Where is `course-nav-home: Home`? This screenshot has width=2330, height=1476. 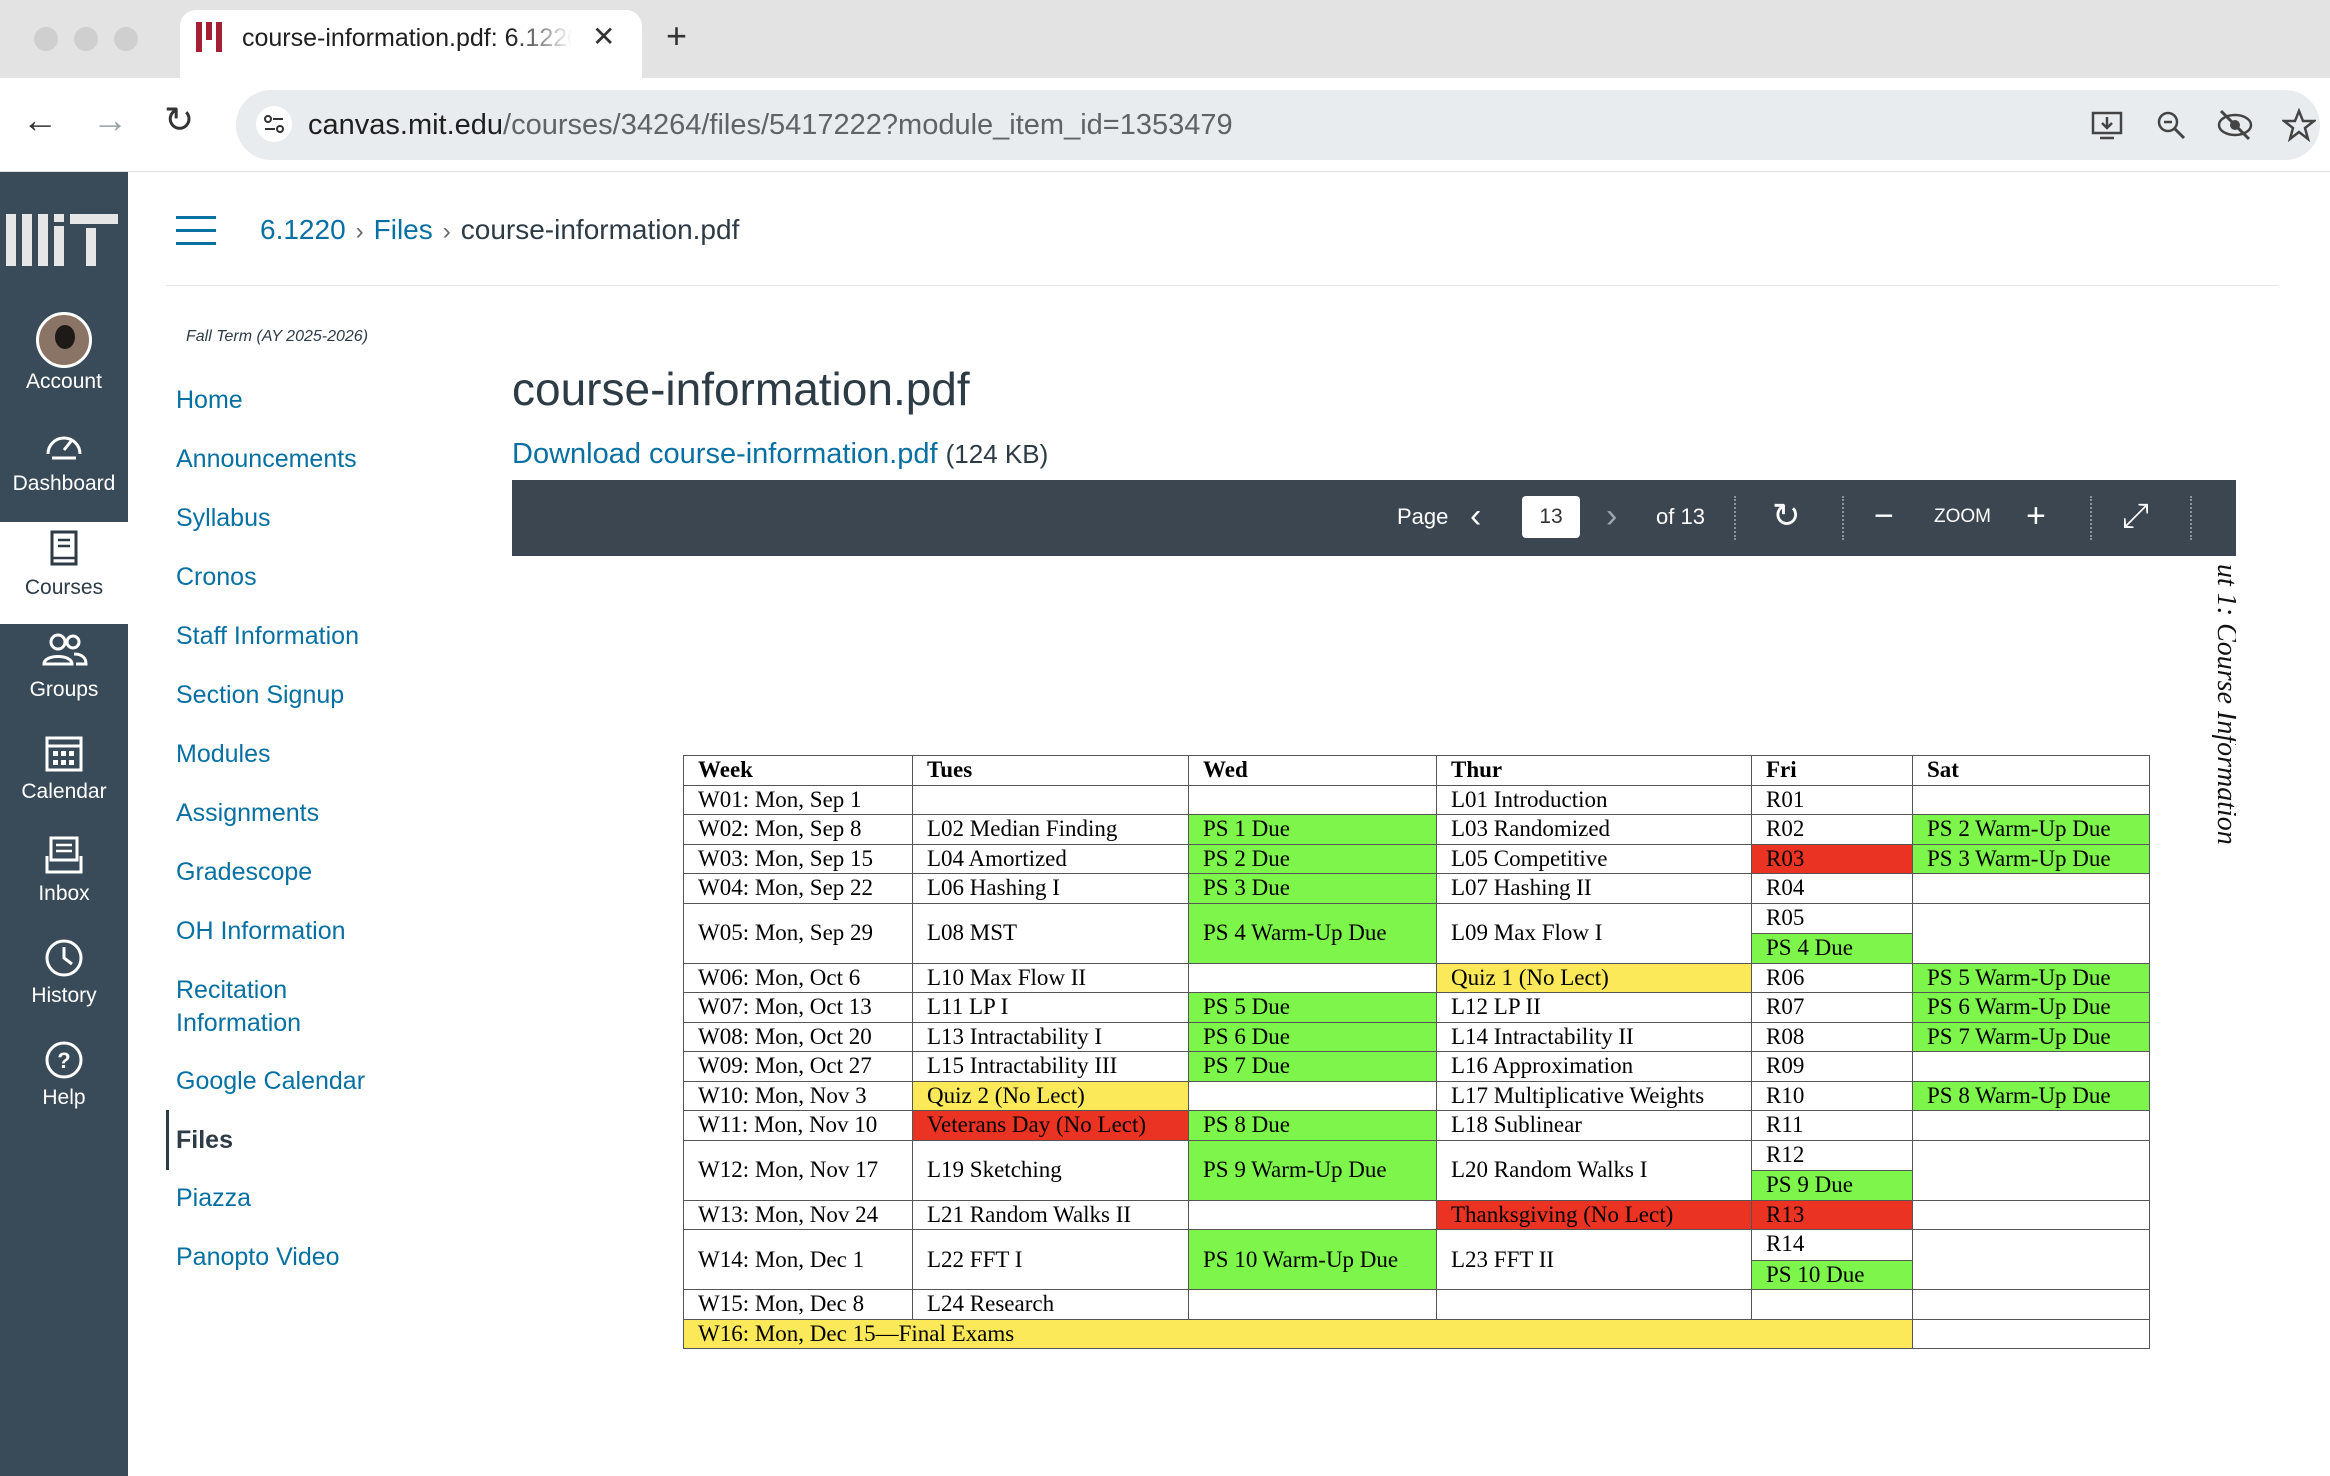
course-nav-home: Home is located at coordinates (281, 400).